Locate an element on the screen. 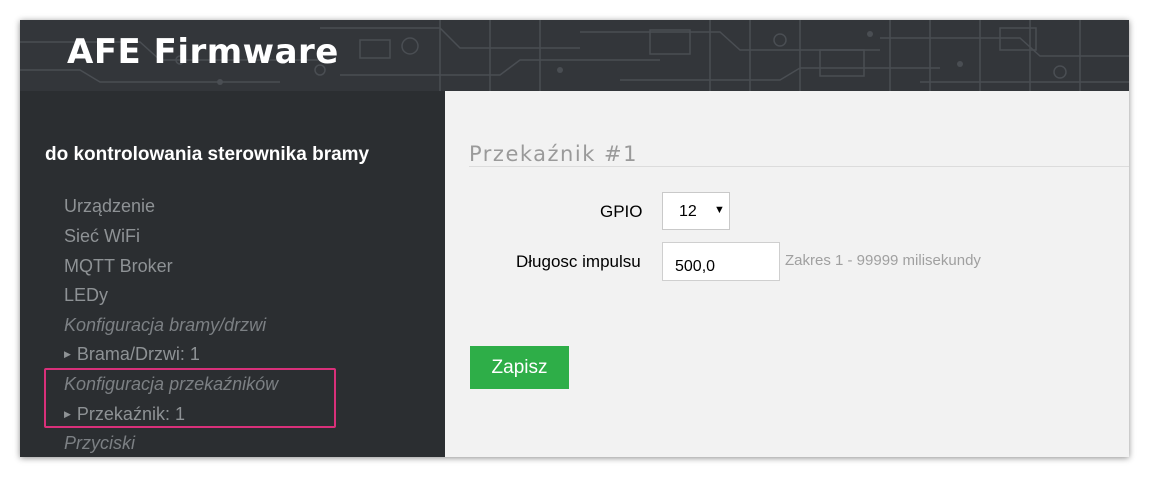 The image size is (1149, 477). gpio-label: GPIO is located at coordinates (621, 211).